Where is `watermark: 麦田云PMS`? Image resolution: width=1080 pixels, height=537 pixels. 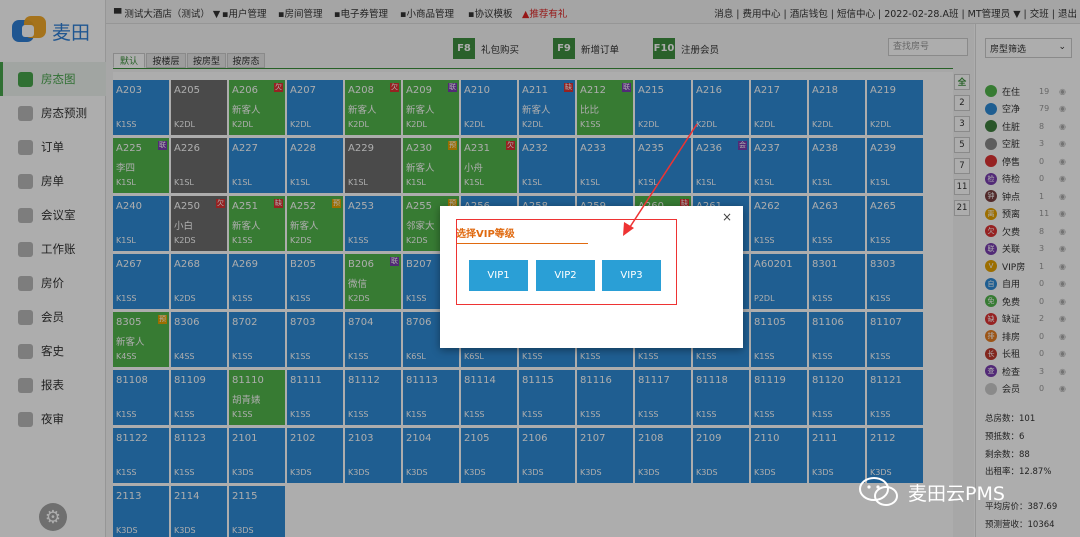
watermark: 麦田云PMS is located at coordinates (931, 492).